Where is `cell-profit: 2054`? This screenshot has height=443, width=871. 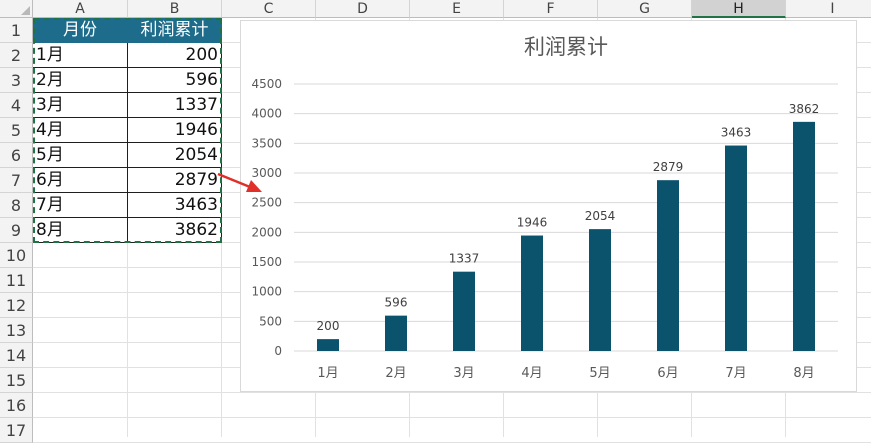 cell-profit: 2054 is located at coordinates (175, 155).